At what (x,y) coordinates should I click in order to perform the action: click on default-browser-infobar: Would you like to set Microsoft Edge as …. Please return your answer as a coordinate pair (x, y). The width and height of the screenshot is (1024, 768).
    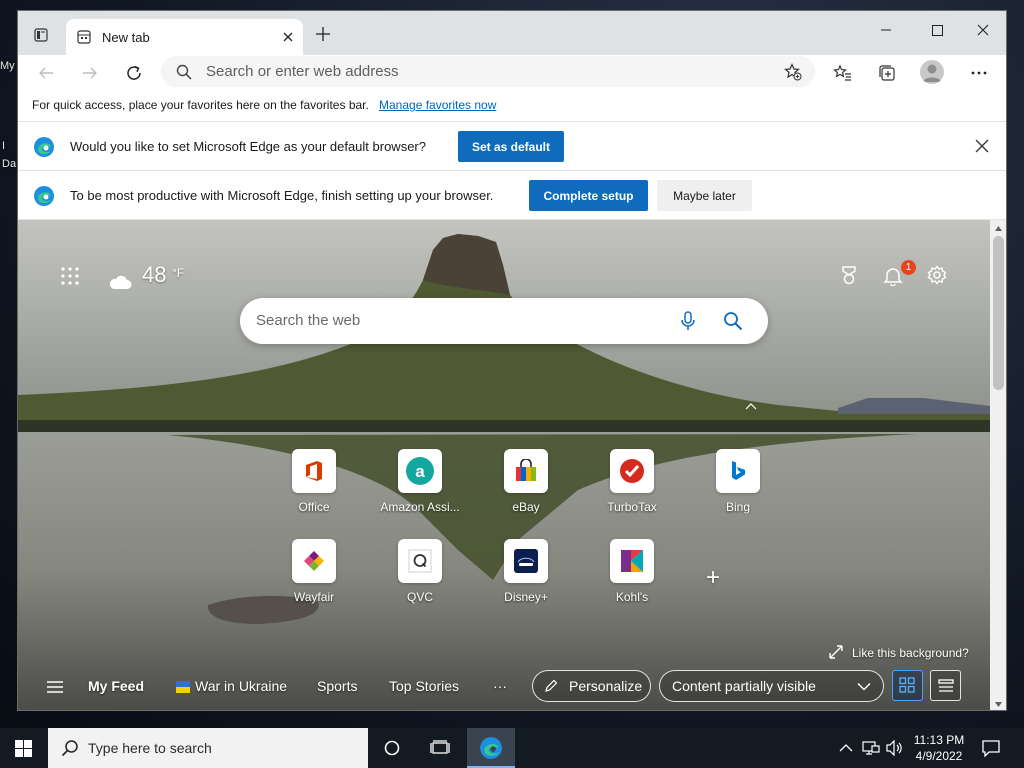
    Looking at the image, I should click on (512, 146).